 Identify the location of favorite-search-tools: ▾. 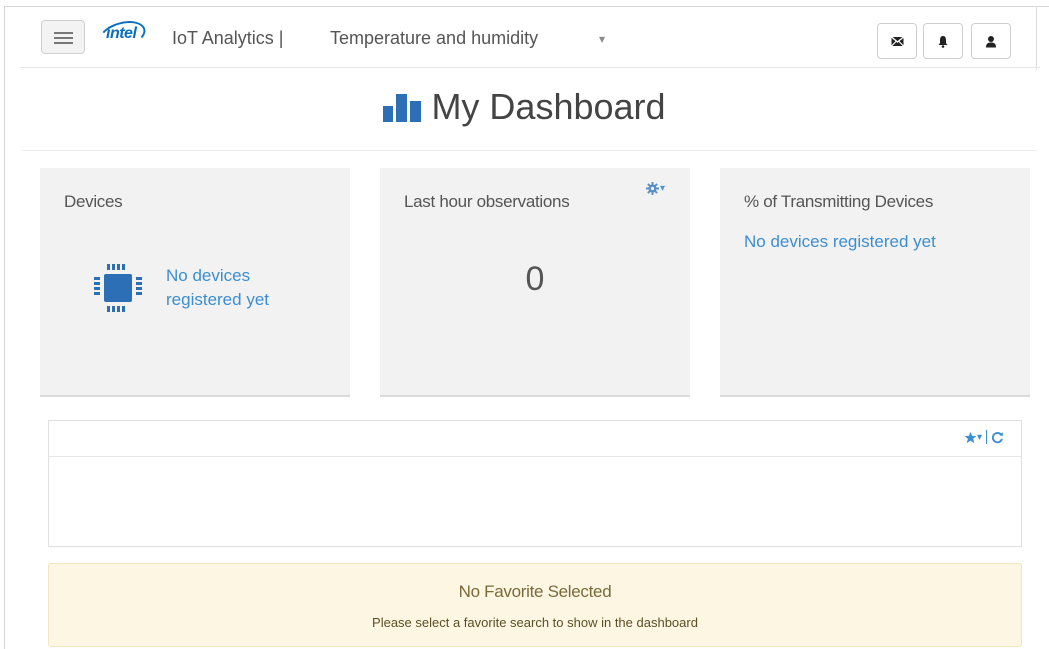
(984, 437).